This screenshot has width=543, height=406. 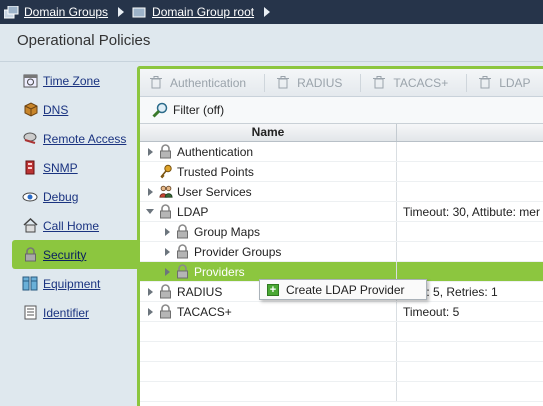 What do you see at coordinates (199, 110) in the screenshot?
I see `filter-label: Filter (off)` at bounding box center [199, 110].